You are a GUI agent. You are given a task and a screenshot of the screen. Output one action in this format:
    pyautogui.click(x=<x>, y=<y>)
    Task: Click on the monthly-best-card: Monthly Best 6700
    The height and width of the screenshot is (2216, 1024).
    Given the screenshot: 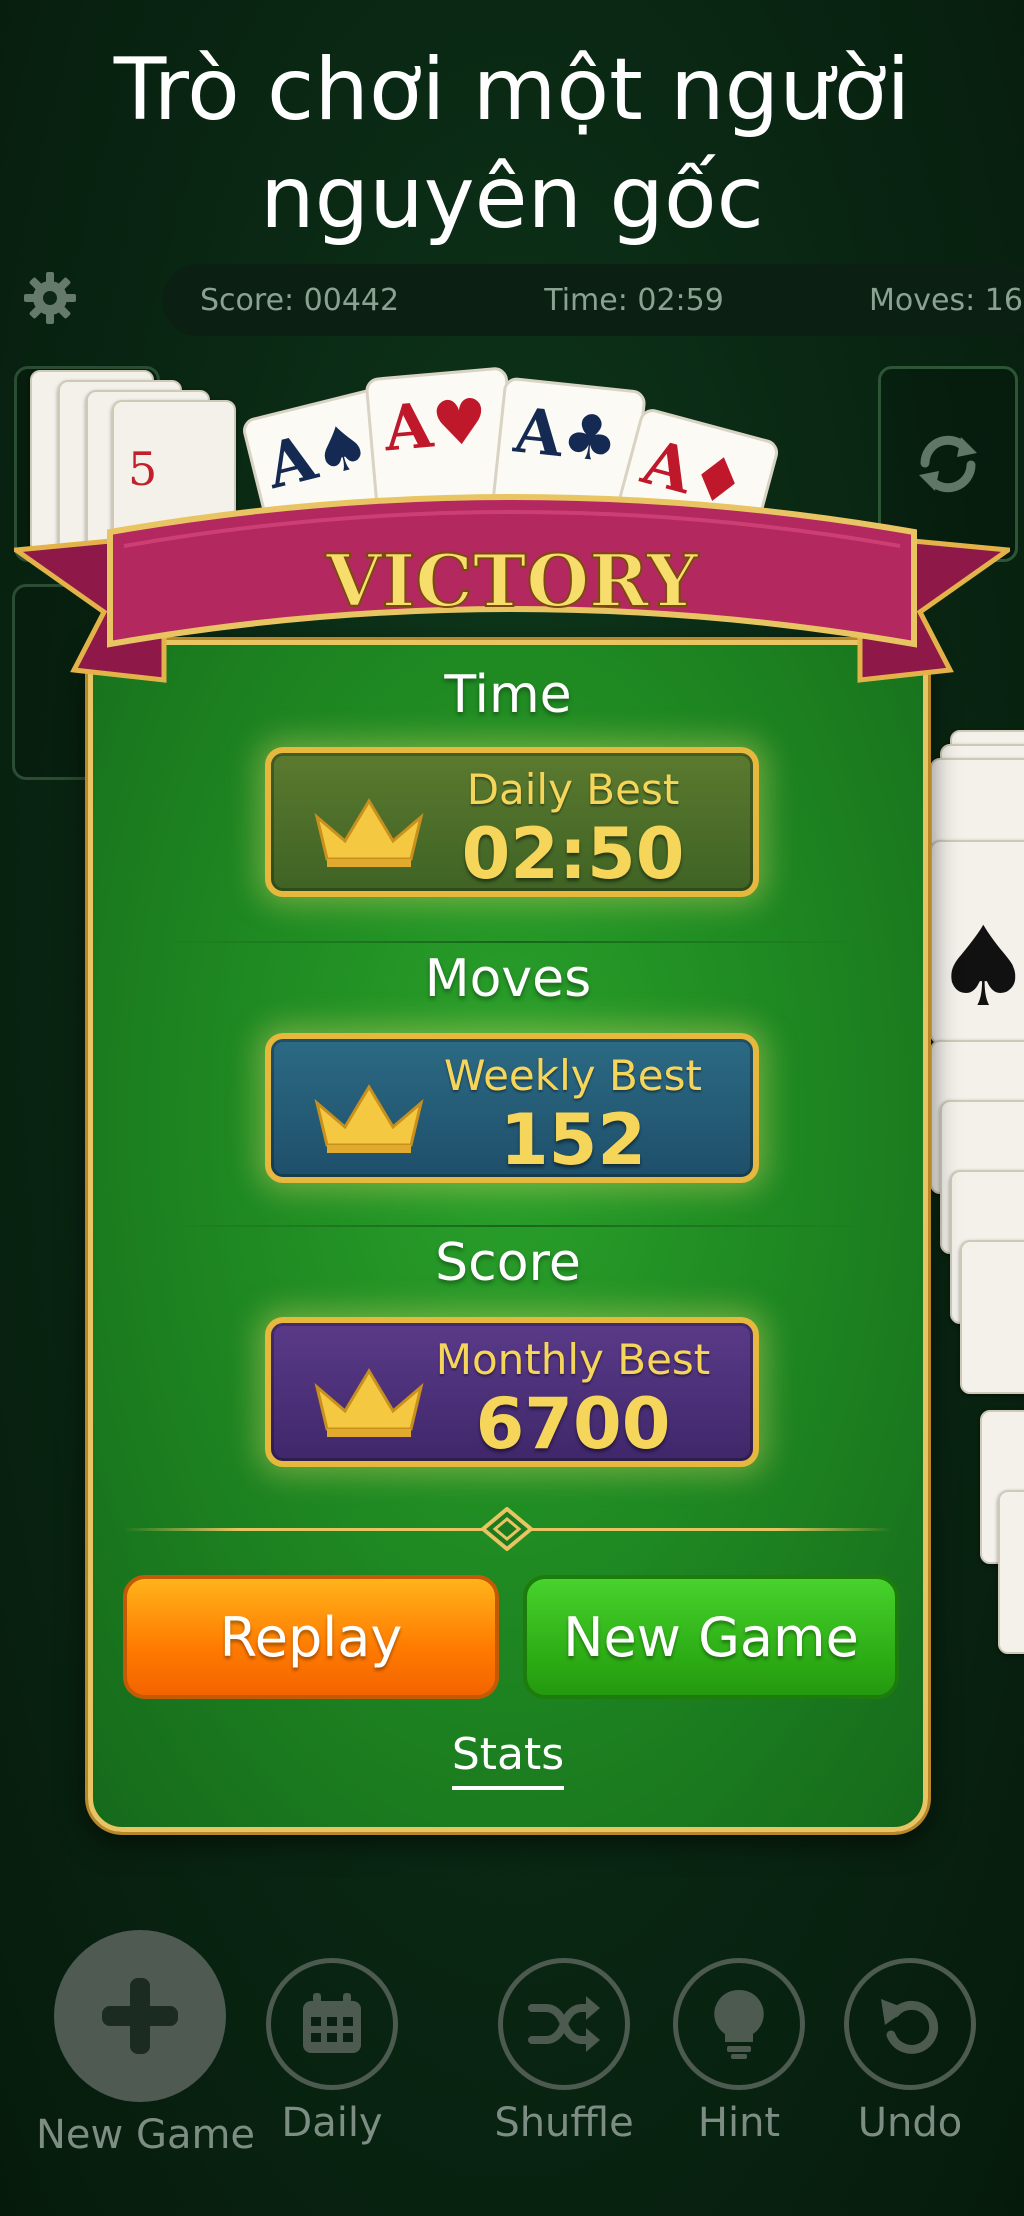 What is the action you would take?
    pyautogui.click(x=512, y=1392)
    